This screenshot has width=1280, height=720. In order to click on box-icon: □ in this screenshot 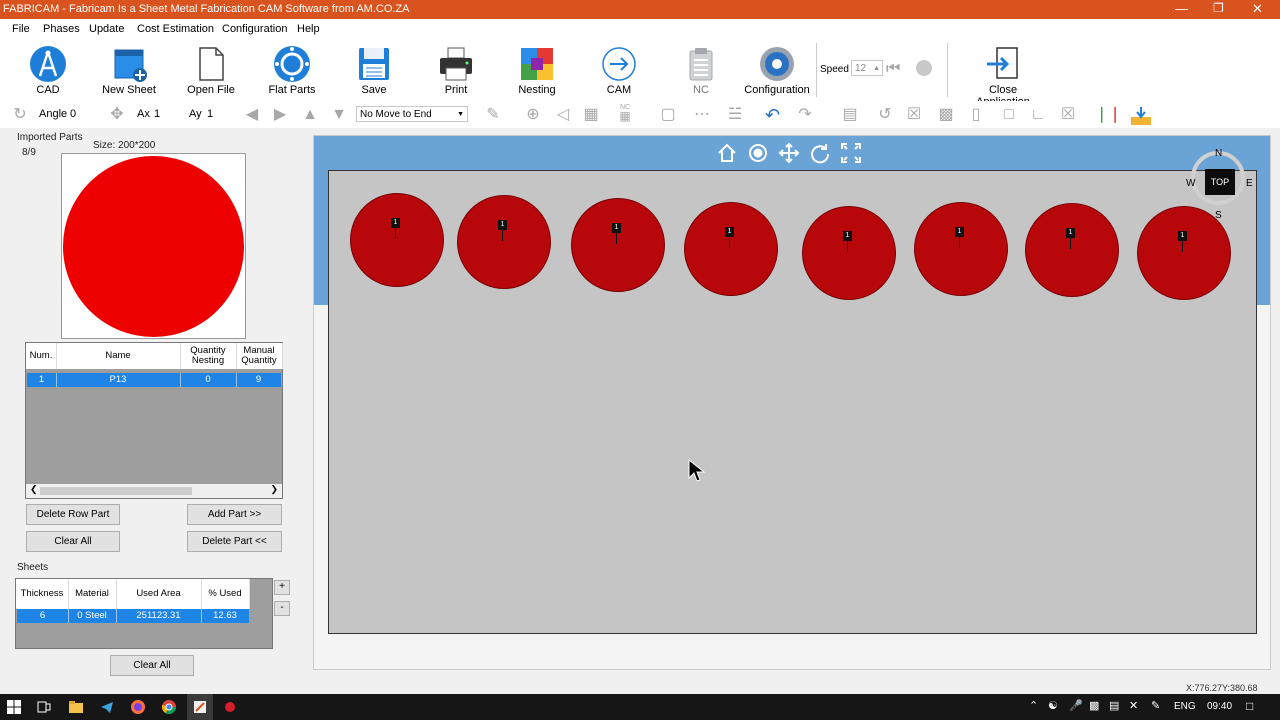, I will do `click(1009, 115)`.